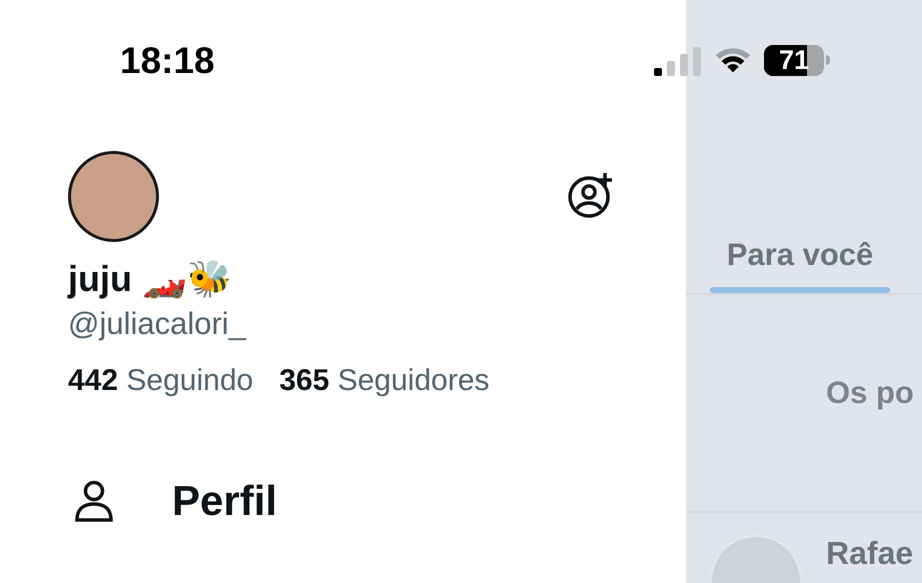 Image resolution: width=922 pixels, height=583 pixels. Describe the element at coordinates (591, 195) in the screenshot. I see `add-user-icon` at that location.